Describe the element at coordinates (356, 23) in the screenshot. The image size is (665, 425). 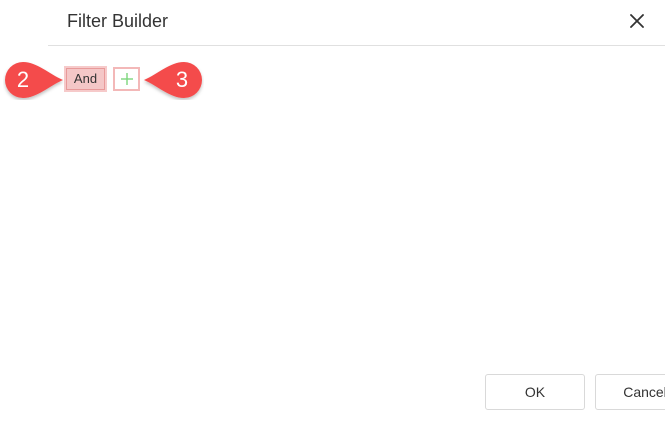
I see `dialog-header: Filter Builder` at that location.